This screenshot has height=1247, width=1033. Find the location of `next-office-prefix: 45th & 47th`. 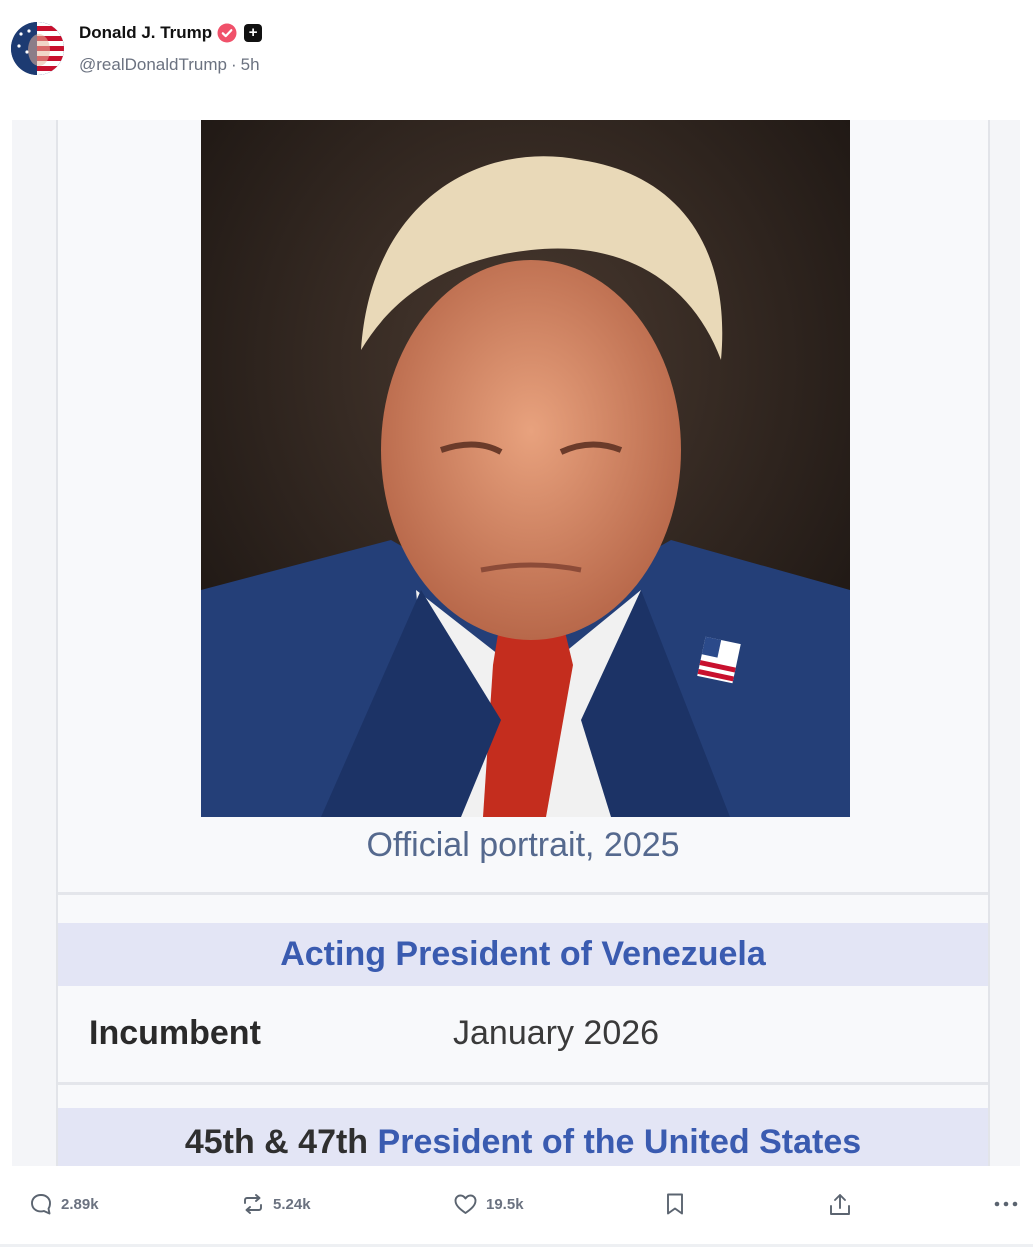

next-office-prefix: 45th & 47th is located at coordinates (276, 1142).